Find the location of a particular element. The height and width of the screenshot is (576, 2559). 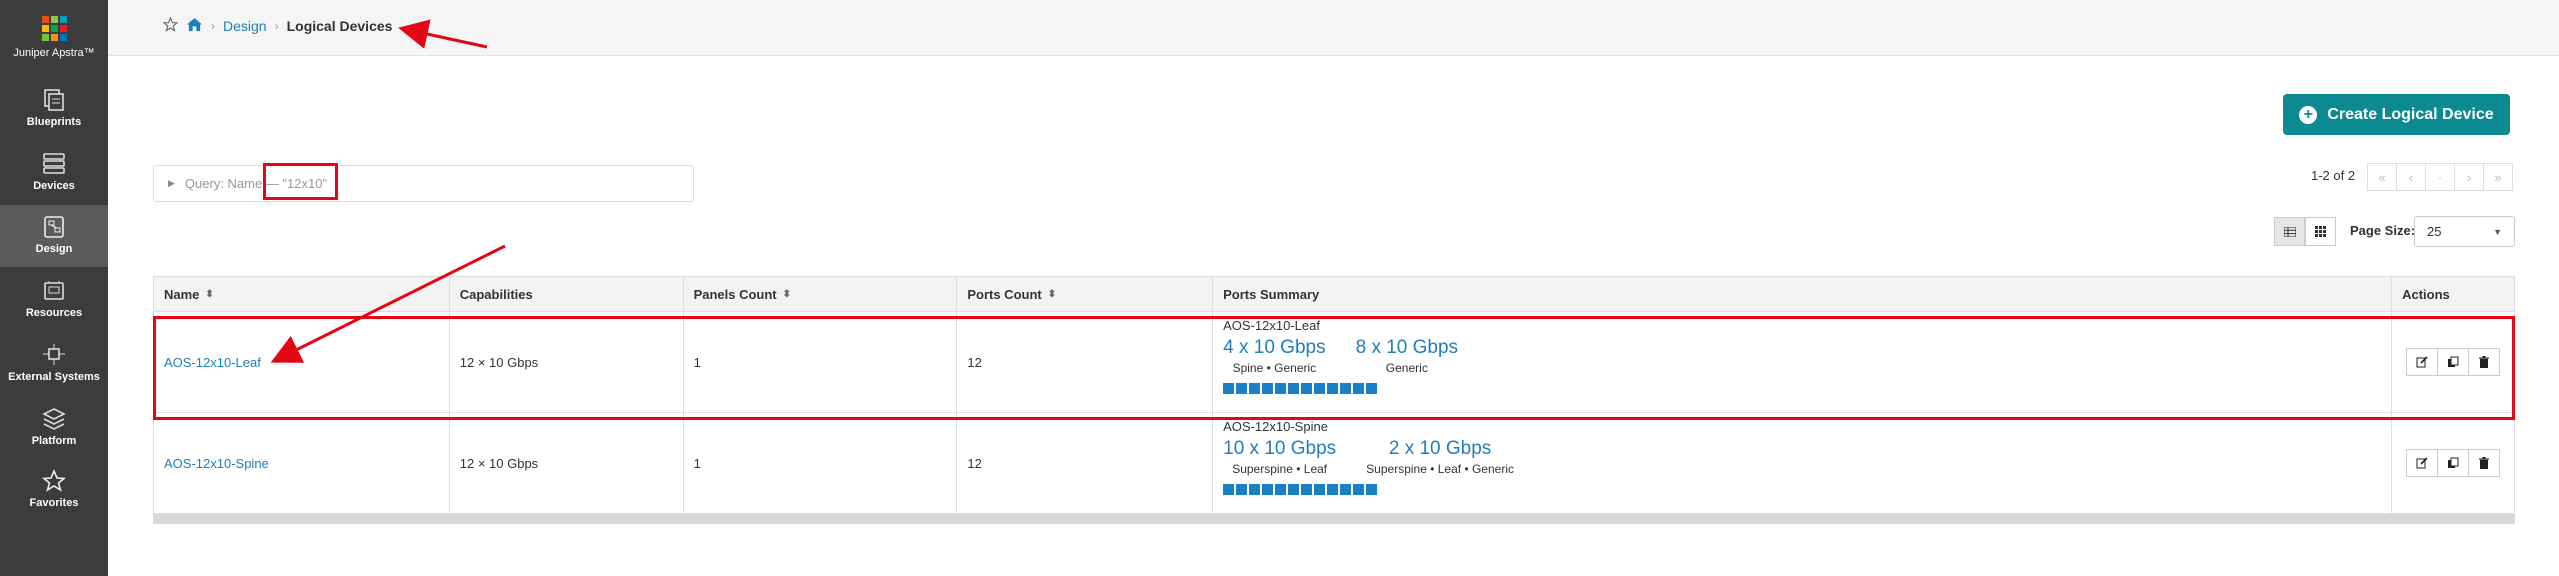

platform-icon is located at coordinates (54, 419).